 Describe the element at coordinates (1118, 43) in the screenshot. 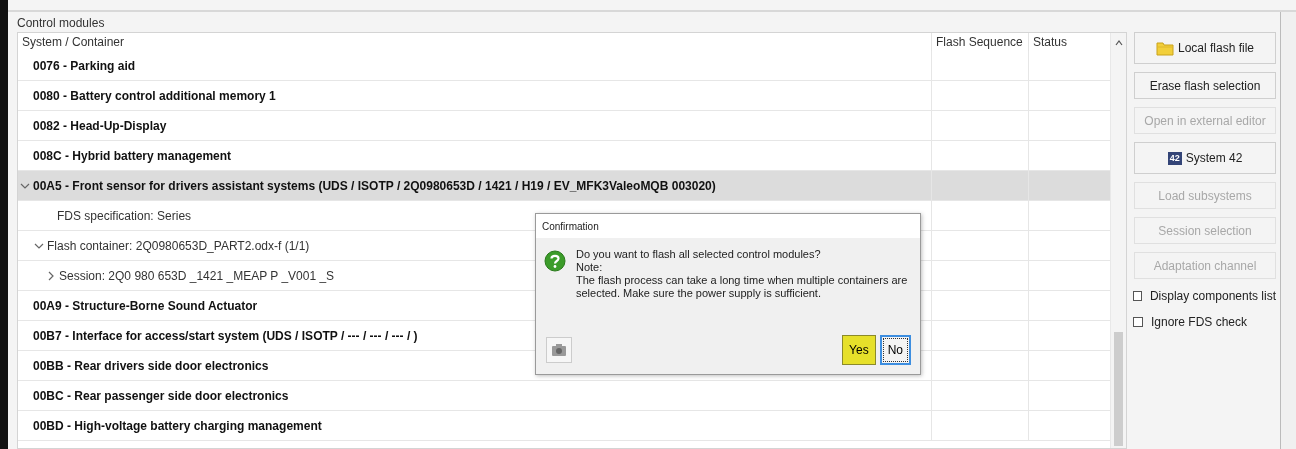

I see `scroll-up-icon` at that location.